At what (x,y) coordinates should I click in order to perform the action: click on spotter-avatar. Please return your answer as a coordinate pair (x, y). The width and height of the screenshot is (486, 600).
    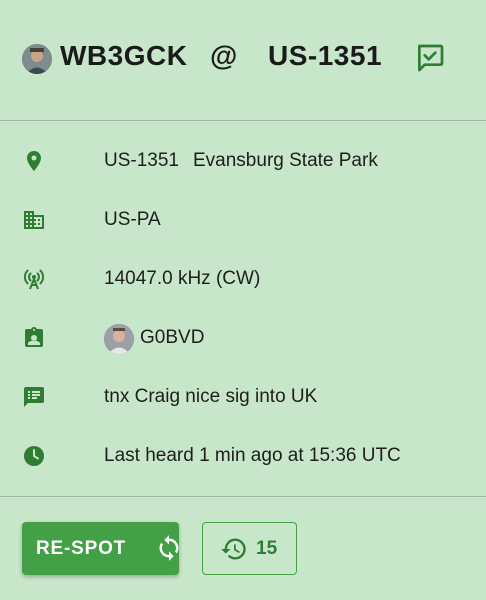
    Looking at the image, I should click on (119, 339).